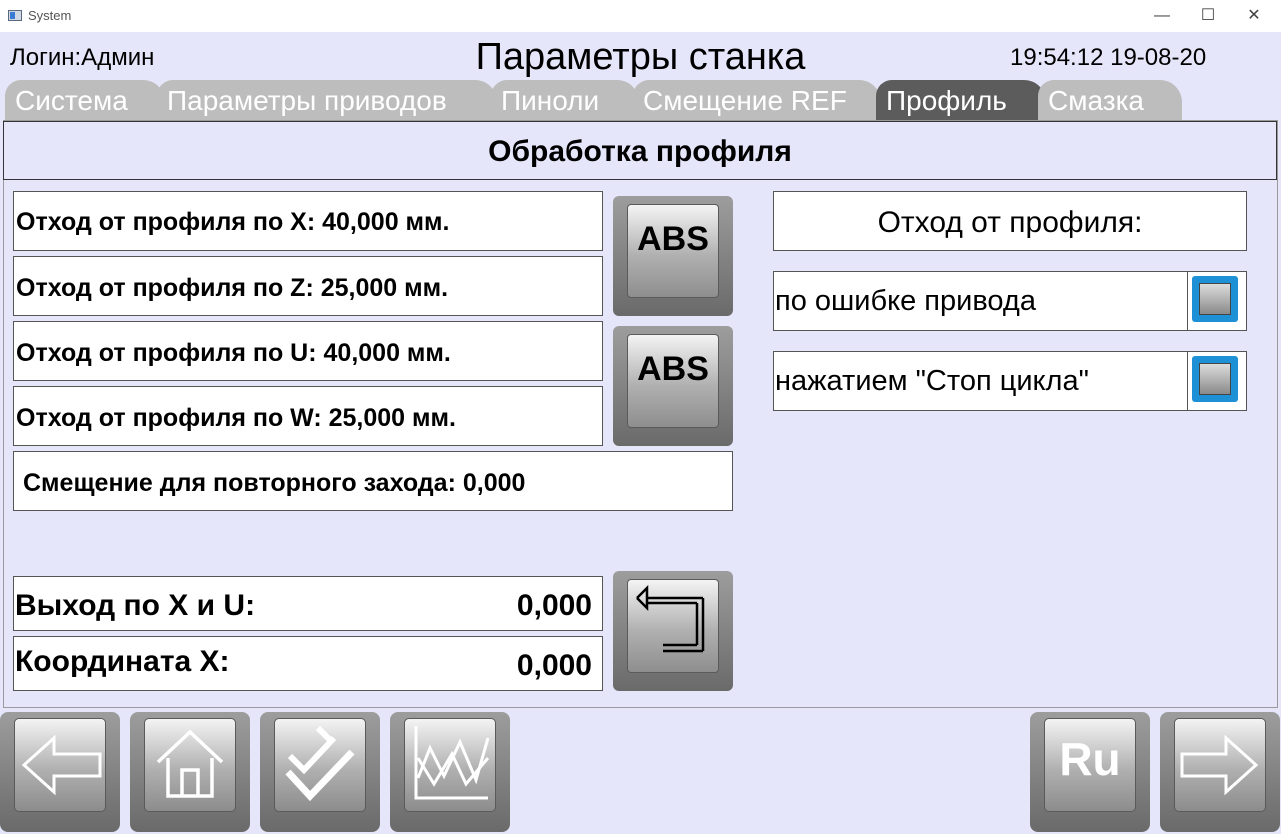  What do you see at coordinates (1208, 16) in the screenshot?
I see `maximize-button: ☐` at bounding box center [1208, 16].